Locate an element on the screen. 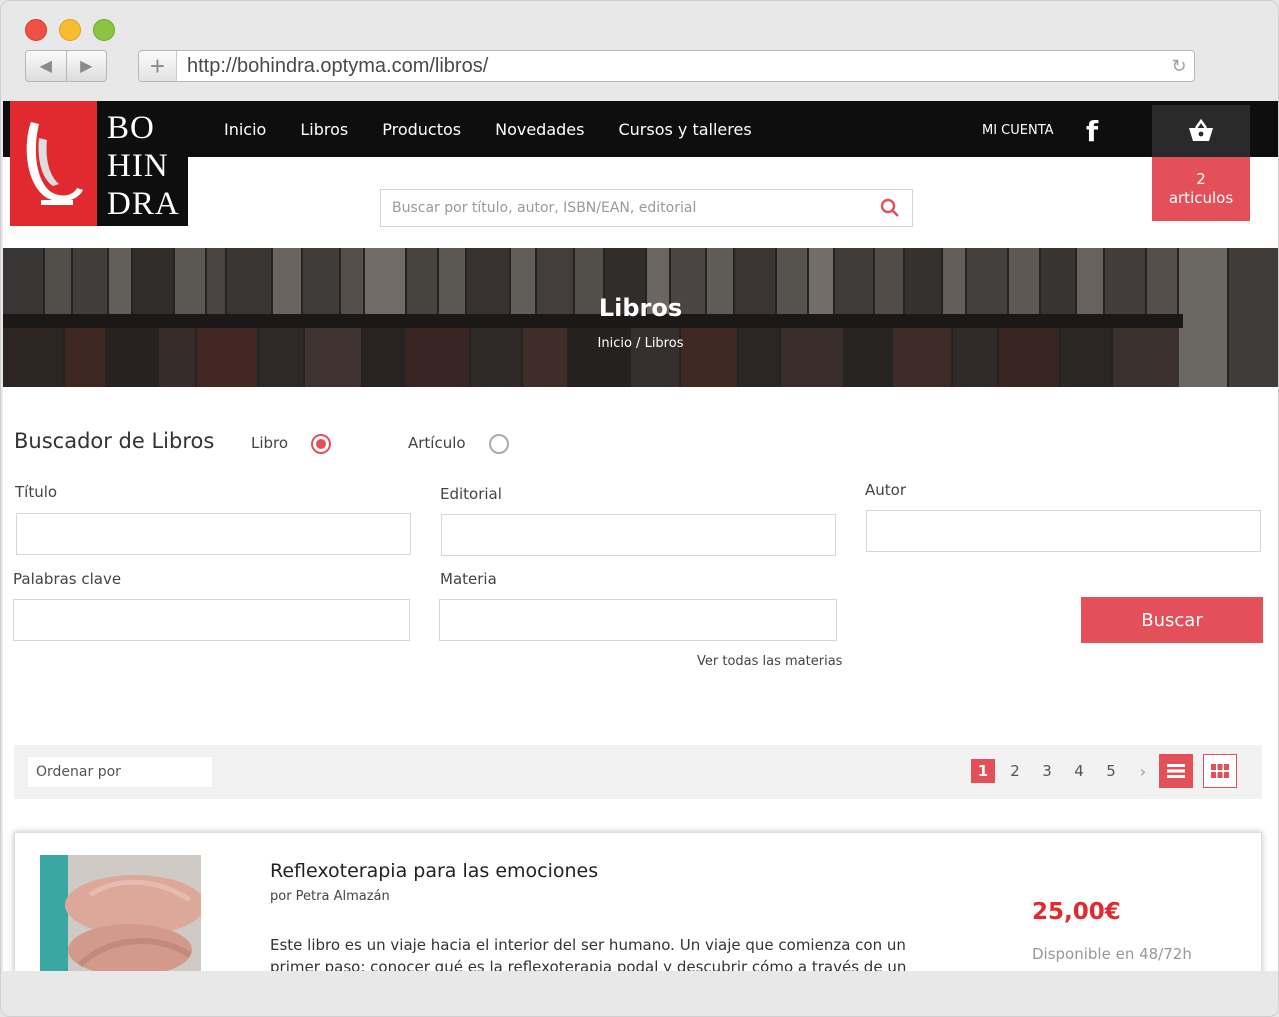 This screenshot has width=1279, height=1017. cart-count: 2 articulos is located at coordinates (1201, 189).